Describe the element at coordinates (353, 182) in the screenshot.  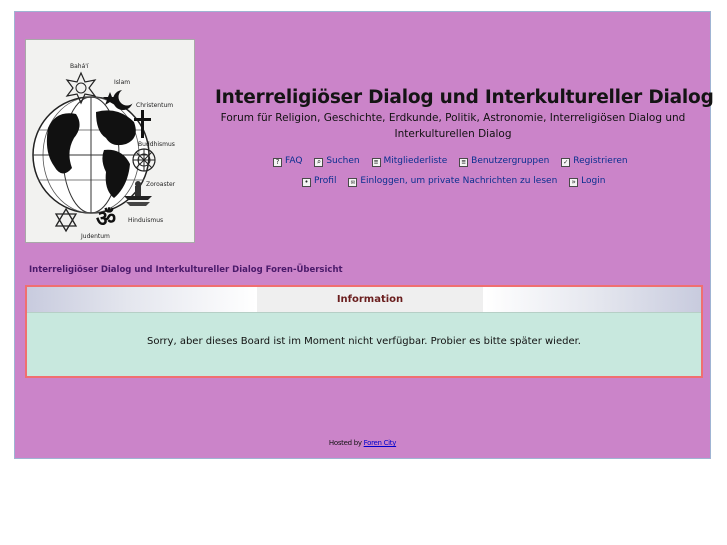
I see `messages-icon: ✉` at that location.